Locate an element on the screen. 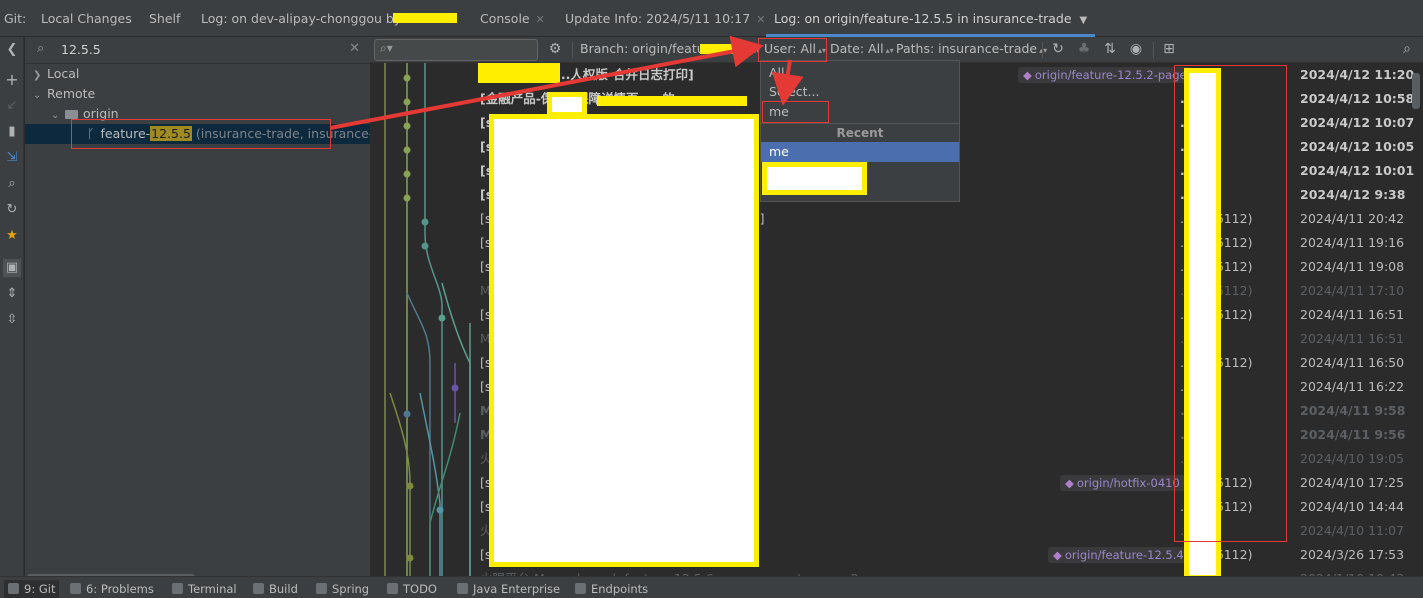 Image resolution: width=1423 pixels, height=598 pixels. fetch-icon: ↻ is located at coordinates (12, 210).